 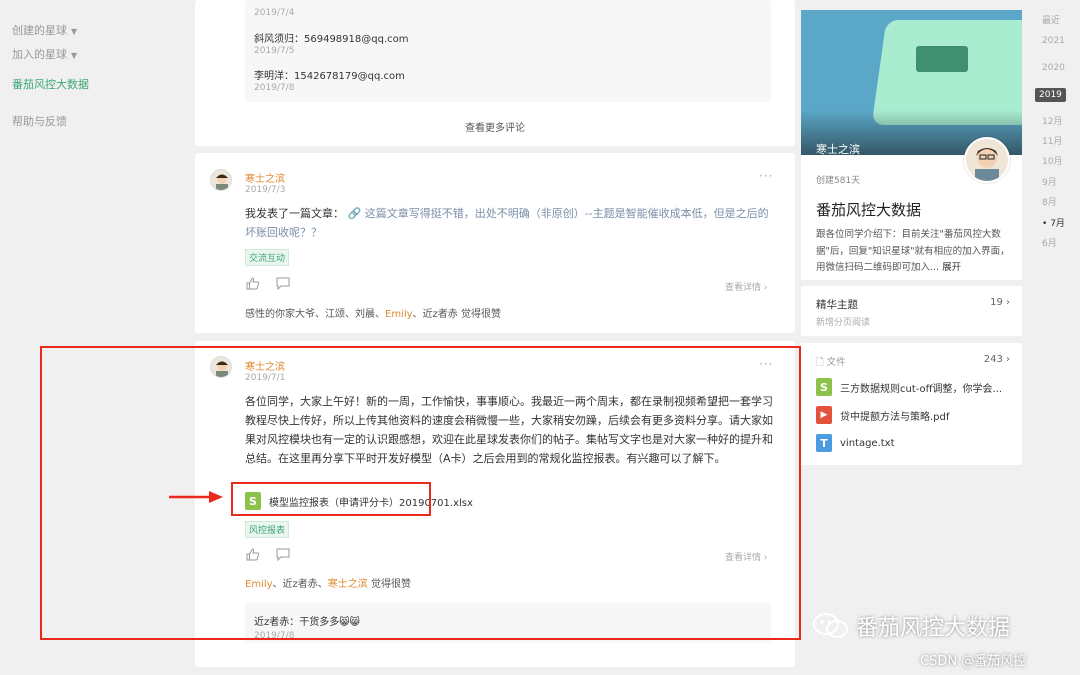 What do you see at coordinates (456, 314) in the screenshot?
I see `likes-suffix: 、近z者赤 觉得很赞` at bounding box center [456, 314].